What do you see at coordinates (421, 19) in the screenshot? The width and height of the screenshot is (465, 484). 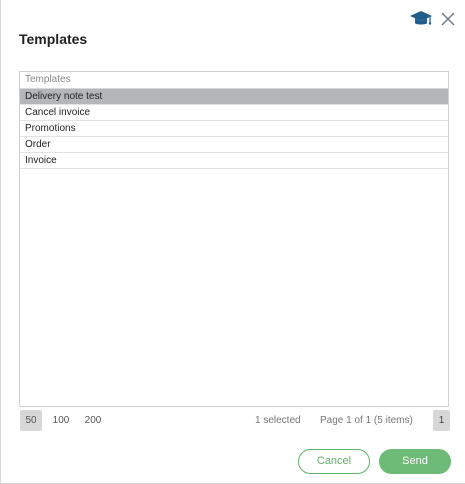 I see `graduation-cap-icon` at bounding box center [421, 19].